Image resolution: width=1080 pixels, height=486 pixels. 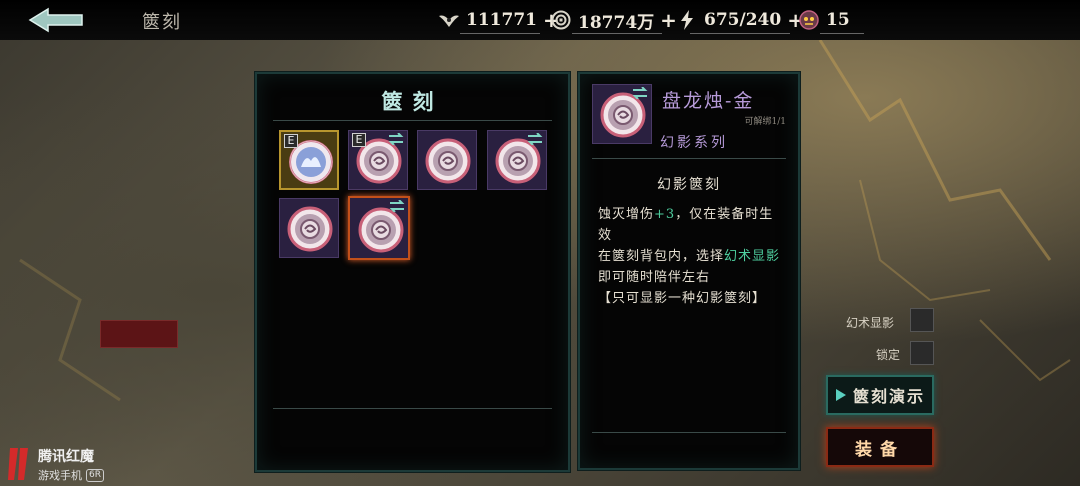 I want to click on watermark-model: 游戏手机 6R, so click(x=71, y=475).